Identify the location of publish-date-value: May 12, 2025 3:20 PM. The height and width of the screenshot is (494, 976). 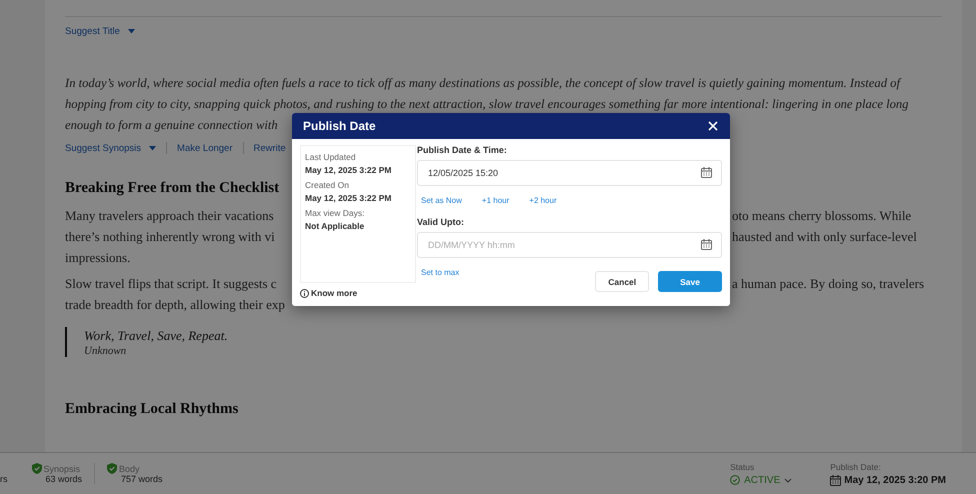
(895, 480).